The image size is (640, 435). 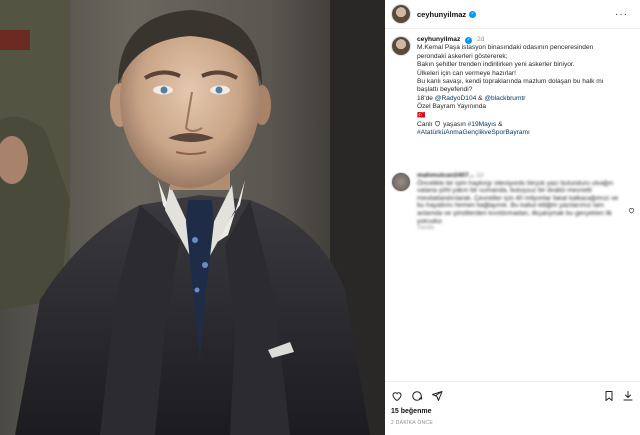 What do you see at coordinates (473, 14) in the screenshot?
I see `verified-badge-icon: ✓` at bounding box center [473, 14].